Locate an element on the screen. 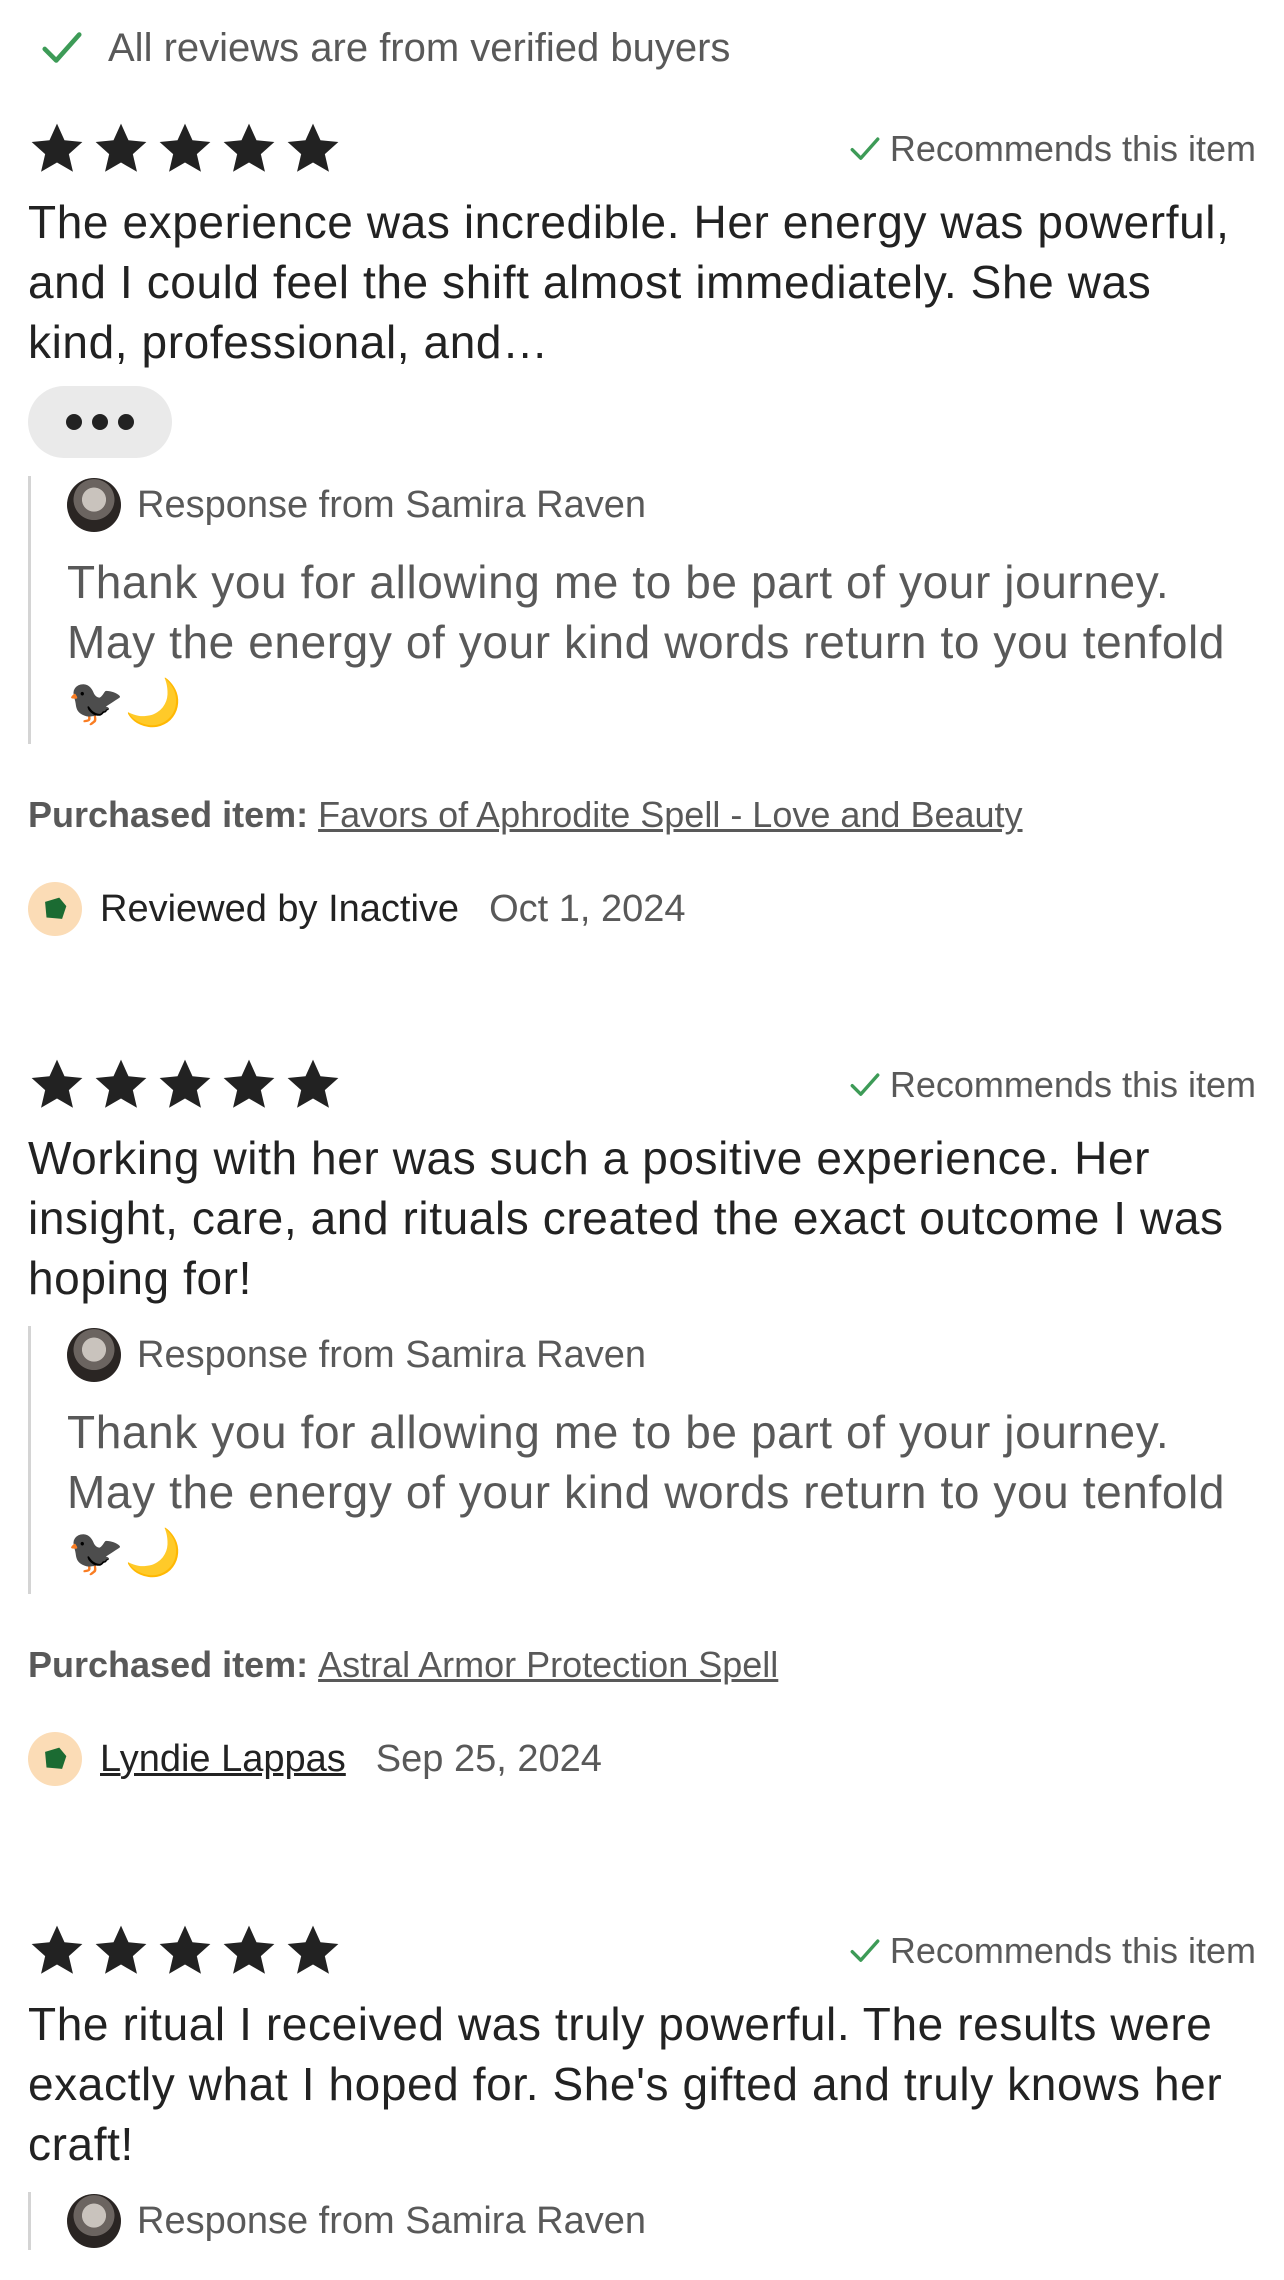  purchased-item-link: Astral Armor Protection Spell is located at coordinates (548, 1665).